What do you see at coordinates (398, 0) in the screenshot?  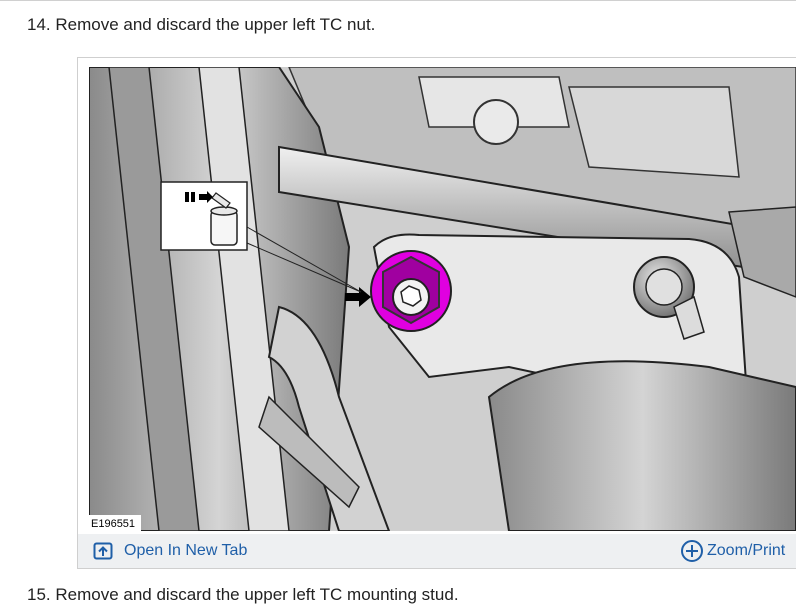 I see `top-divider` at bounding box center [398, 0].